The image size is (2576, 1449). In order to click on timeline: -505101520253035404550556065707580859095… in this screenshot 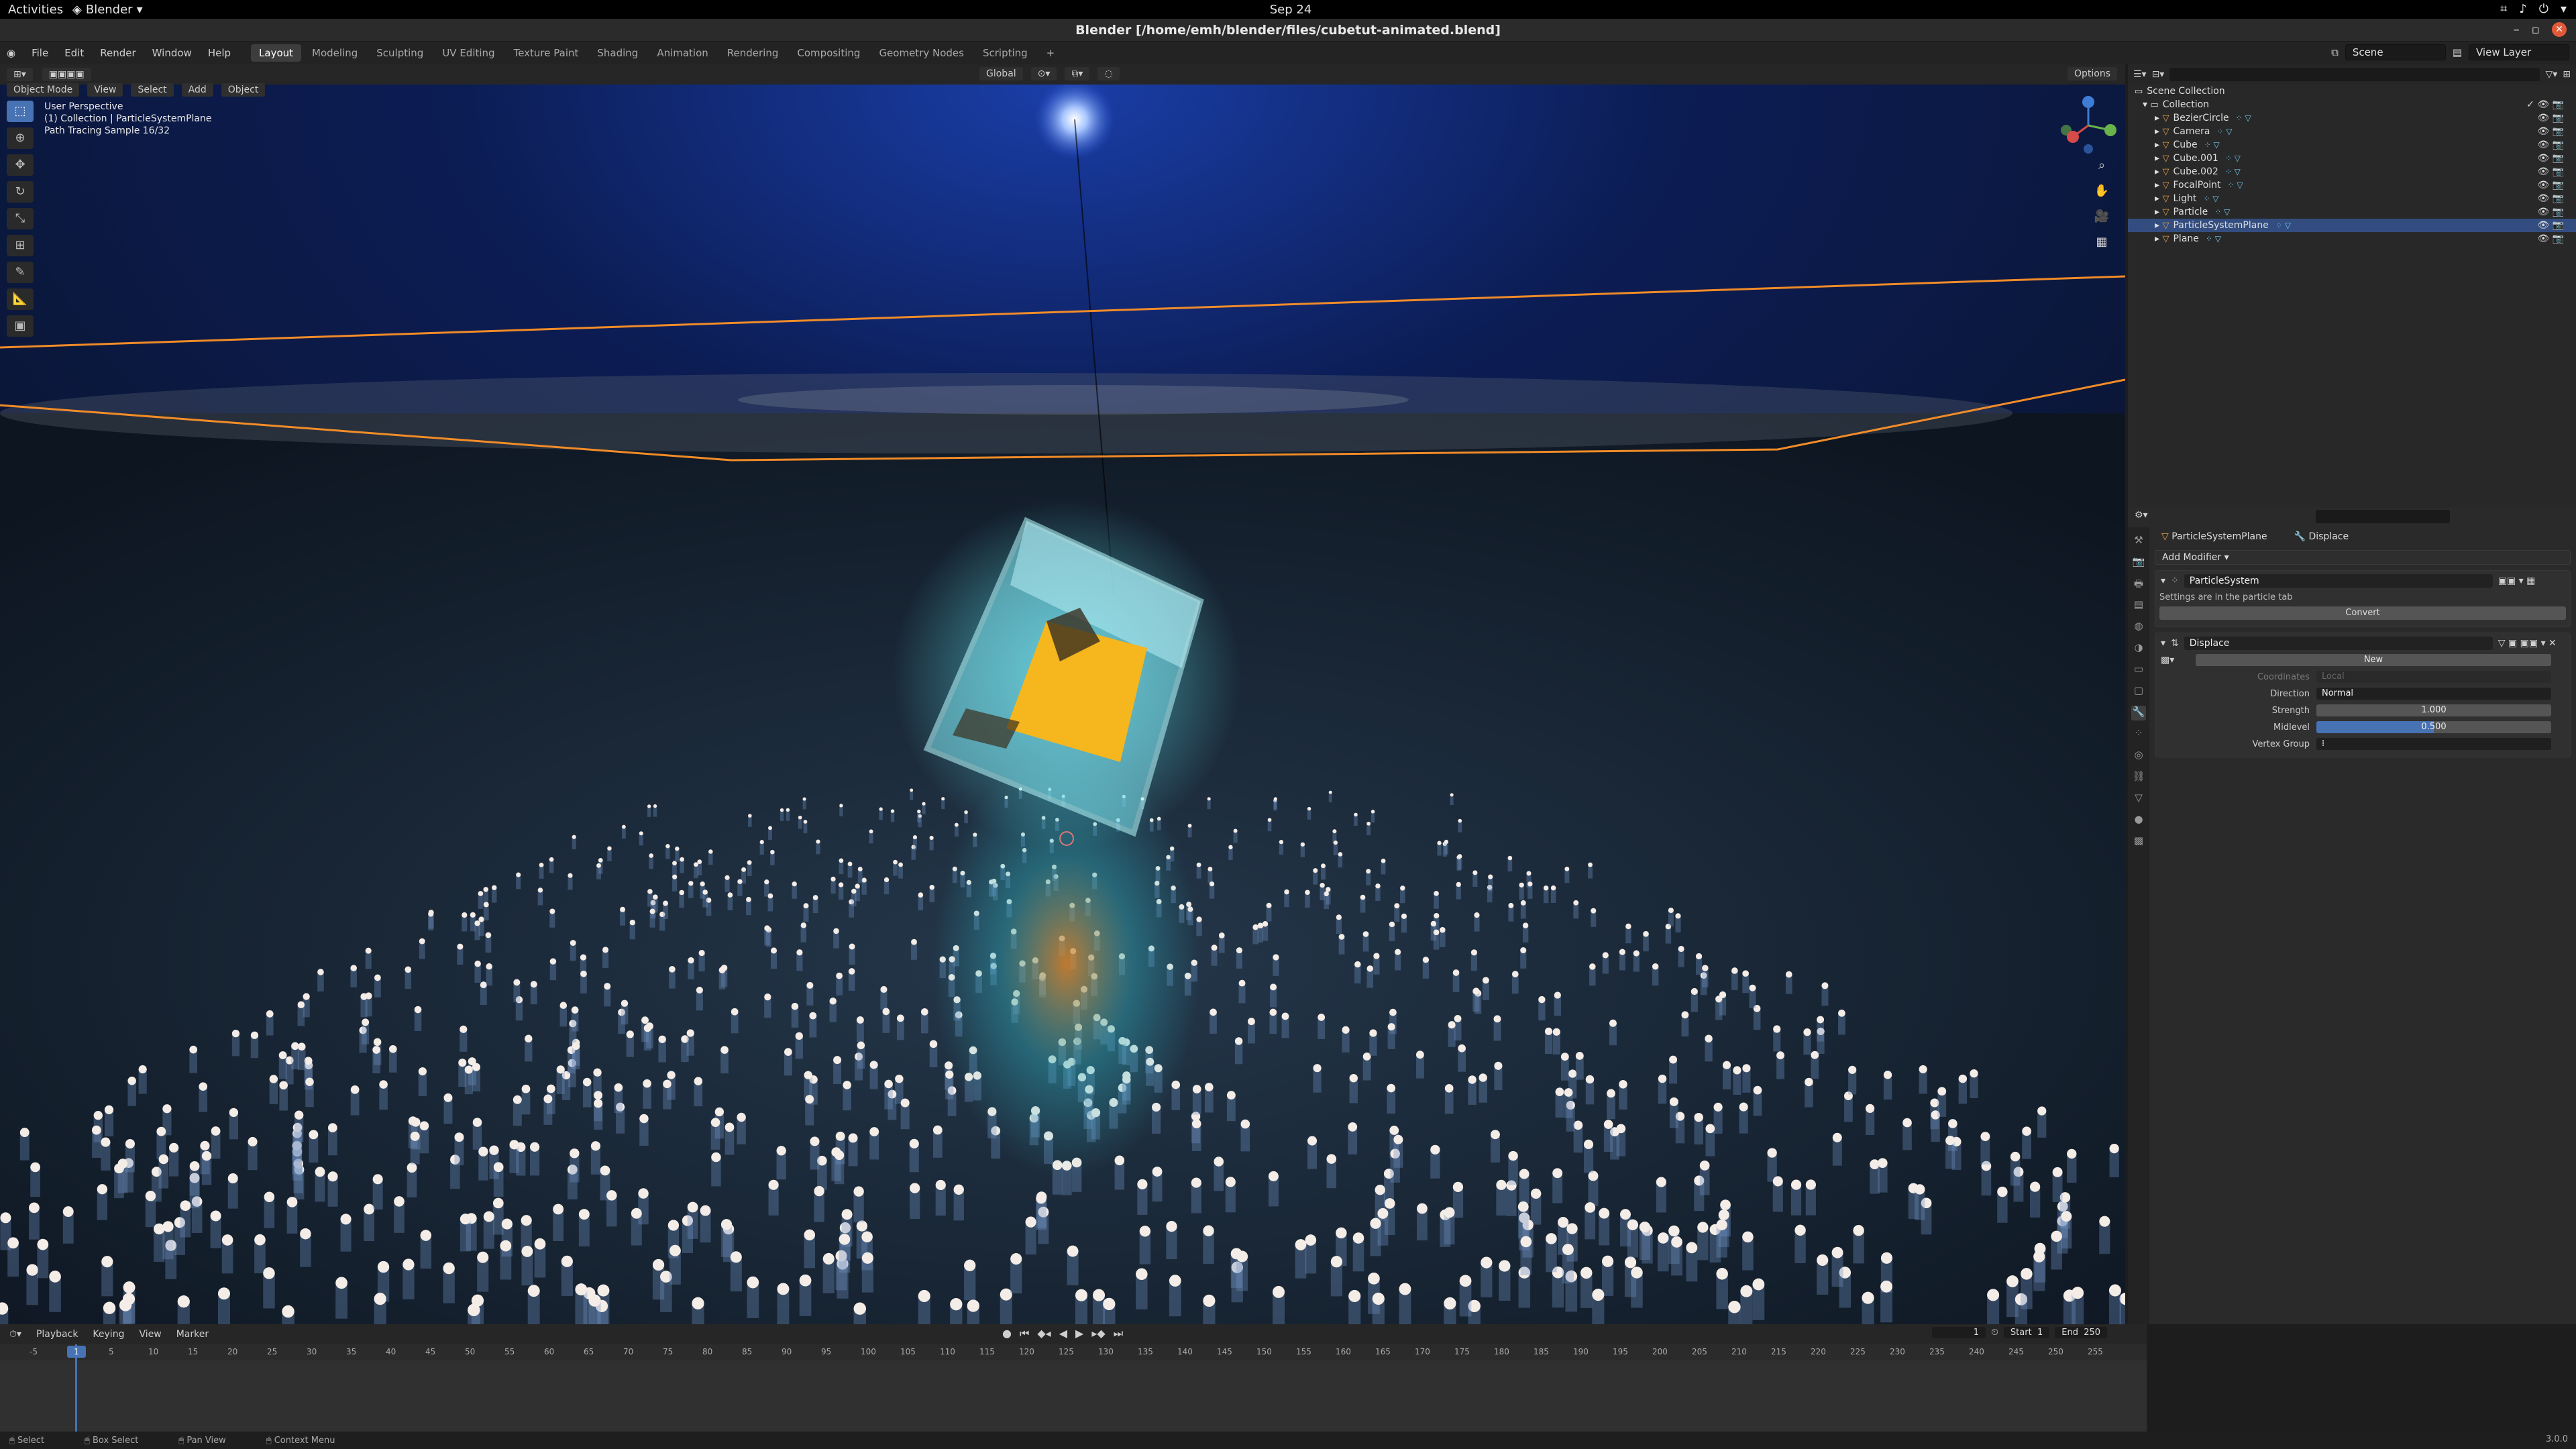, I will do `click(1073, 1388)`.